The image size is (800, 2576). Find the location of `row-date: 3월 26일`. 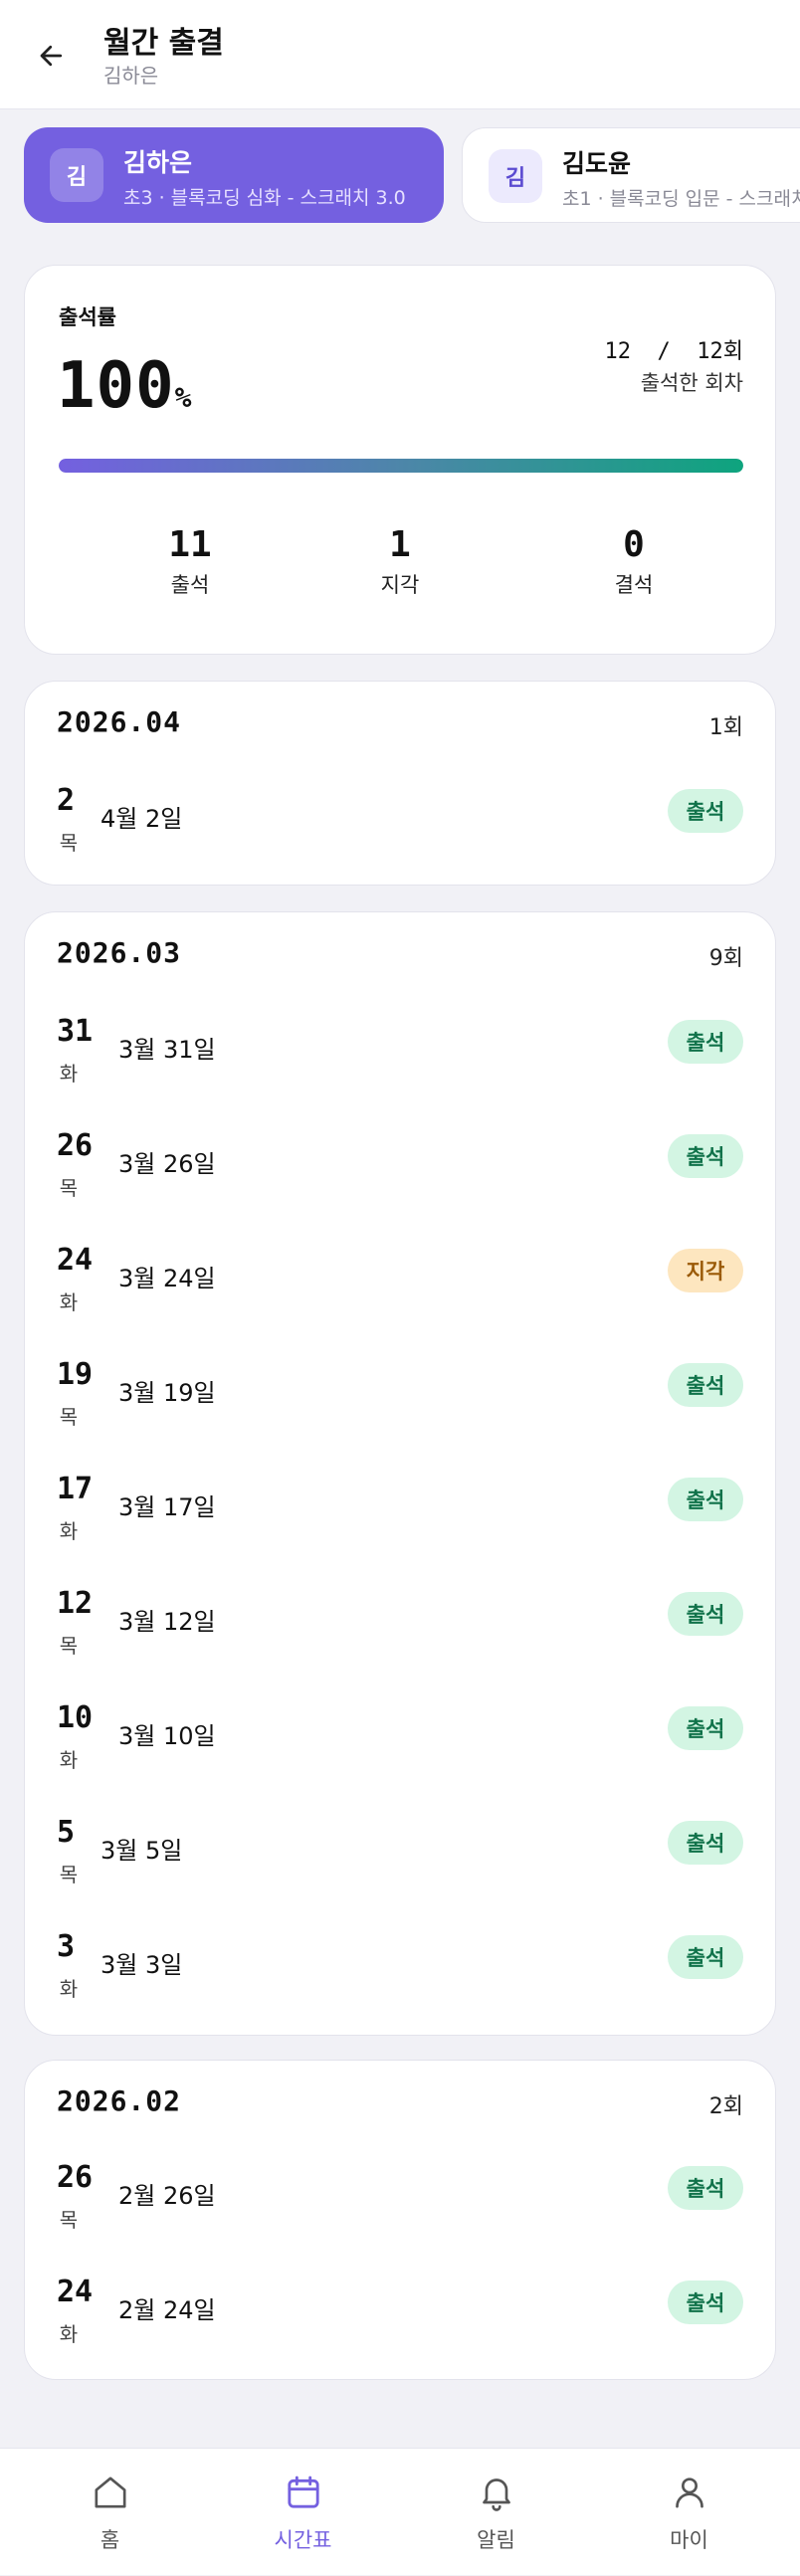

row-date: 3월 26일 is located at coordinates (167, 1164).